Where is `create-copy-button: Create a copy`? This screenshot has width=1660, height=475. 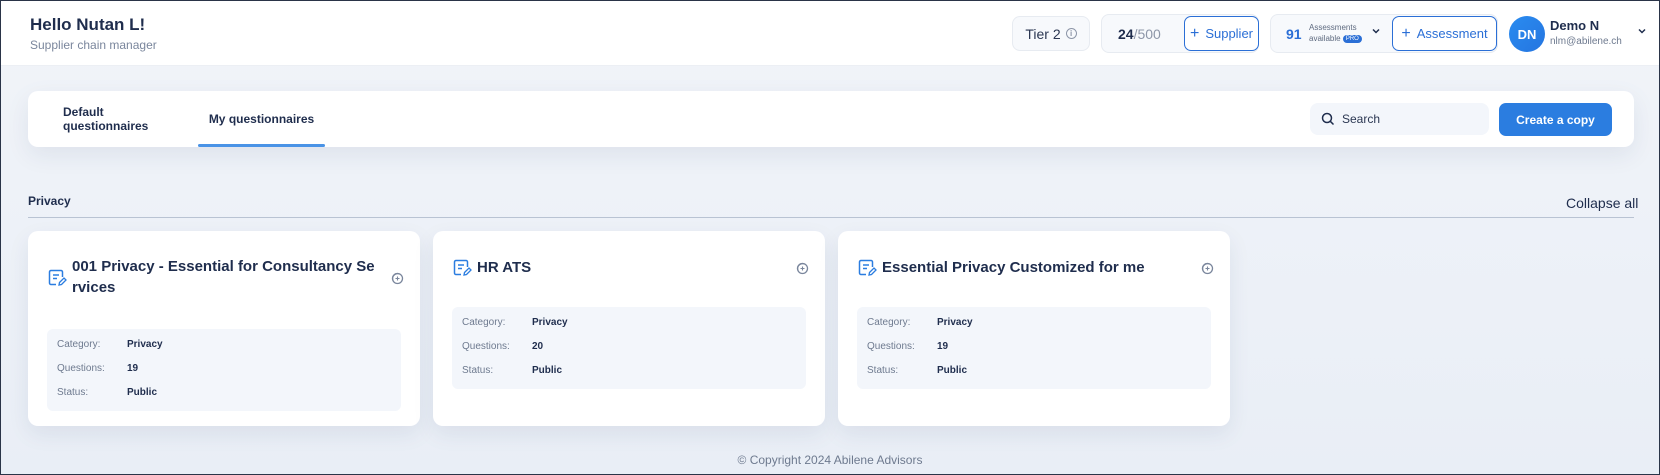 create-copy-button: Create a copy is located at coordinates (1555, 119).